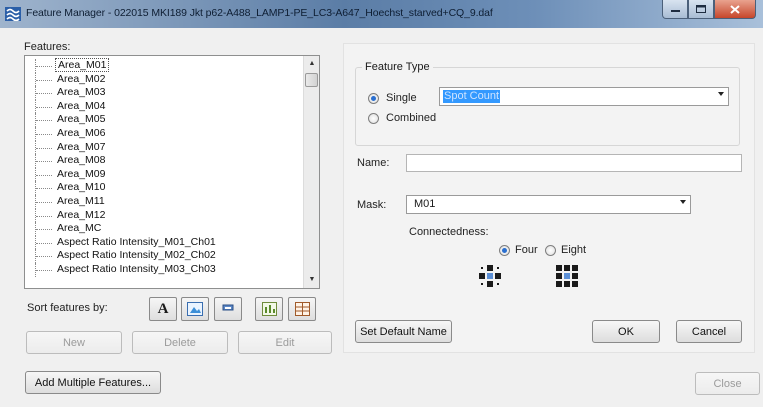  What do you see at coordinates (165, 147) in the screenshot?
I see `list-item: Area_M07` at bounding box center [165, 147].